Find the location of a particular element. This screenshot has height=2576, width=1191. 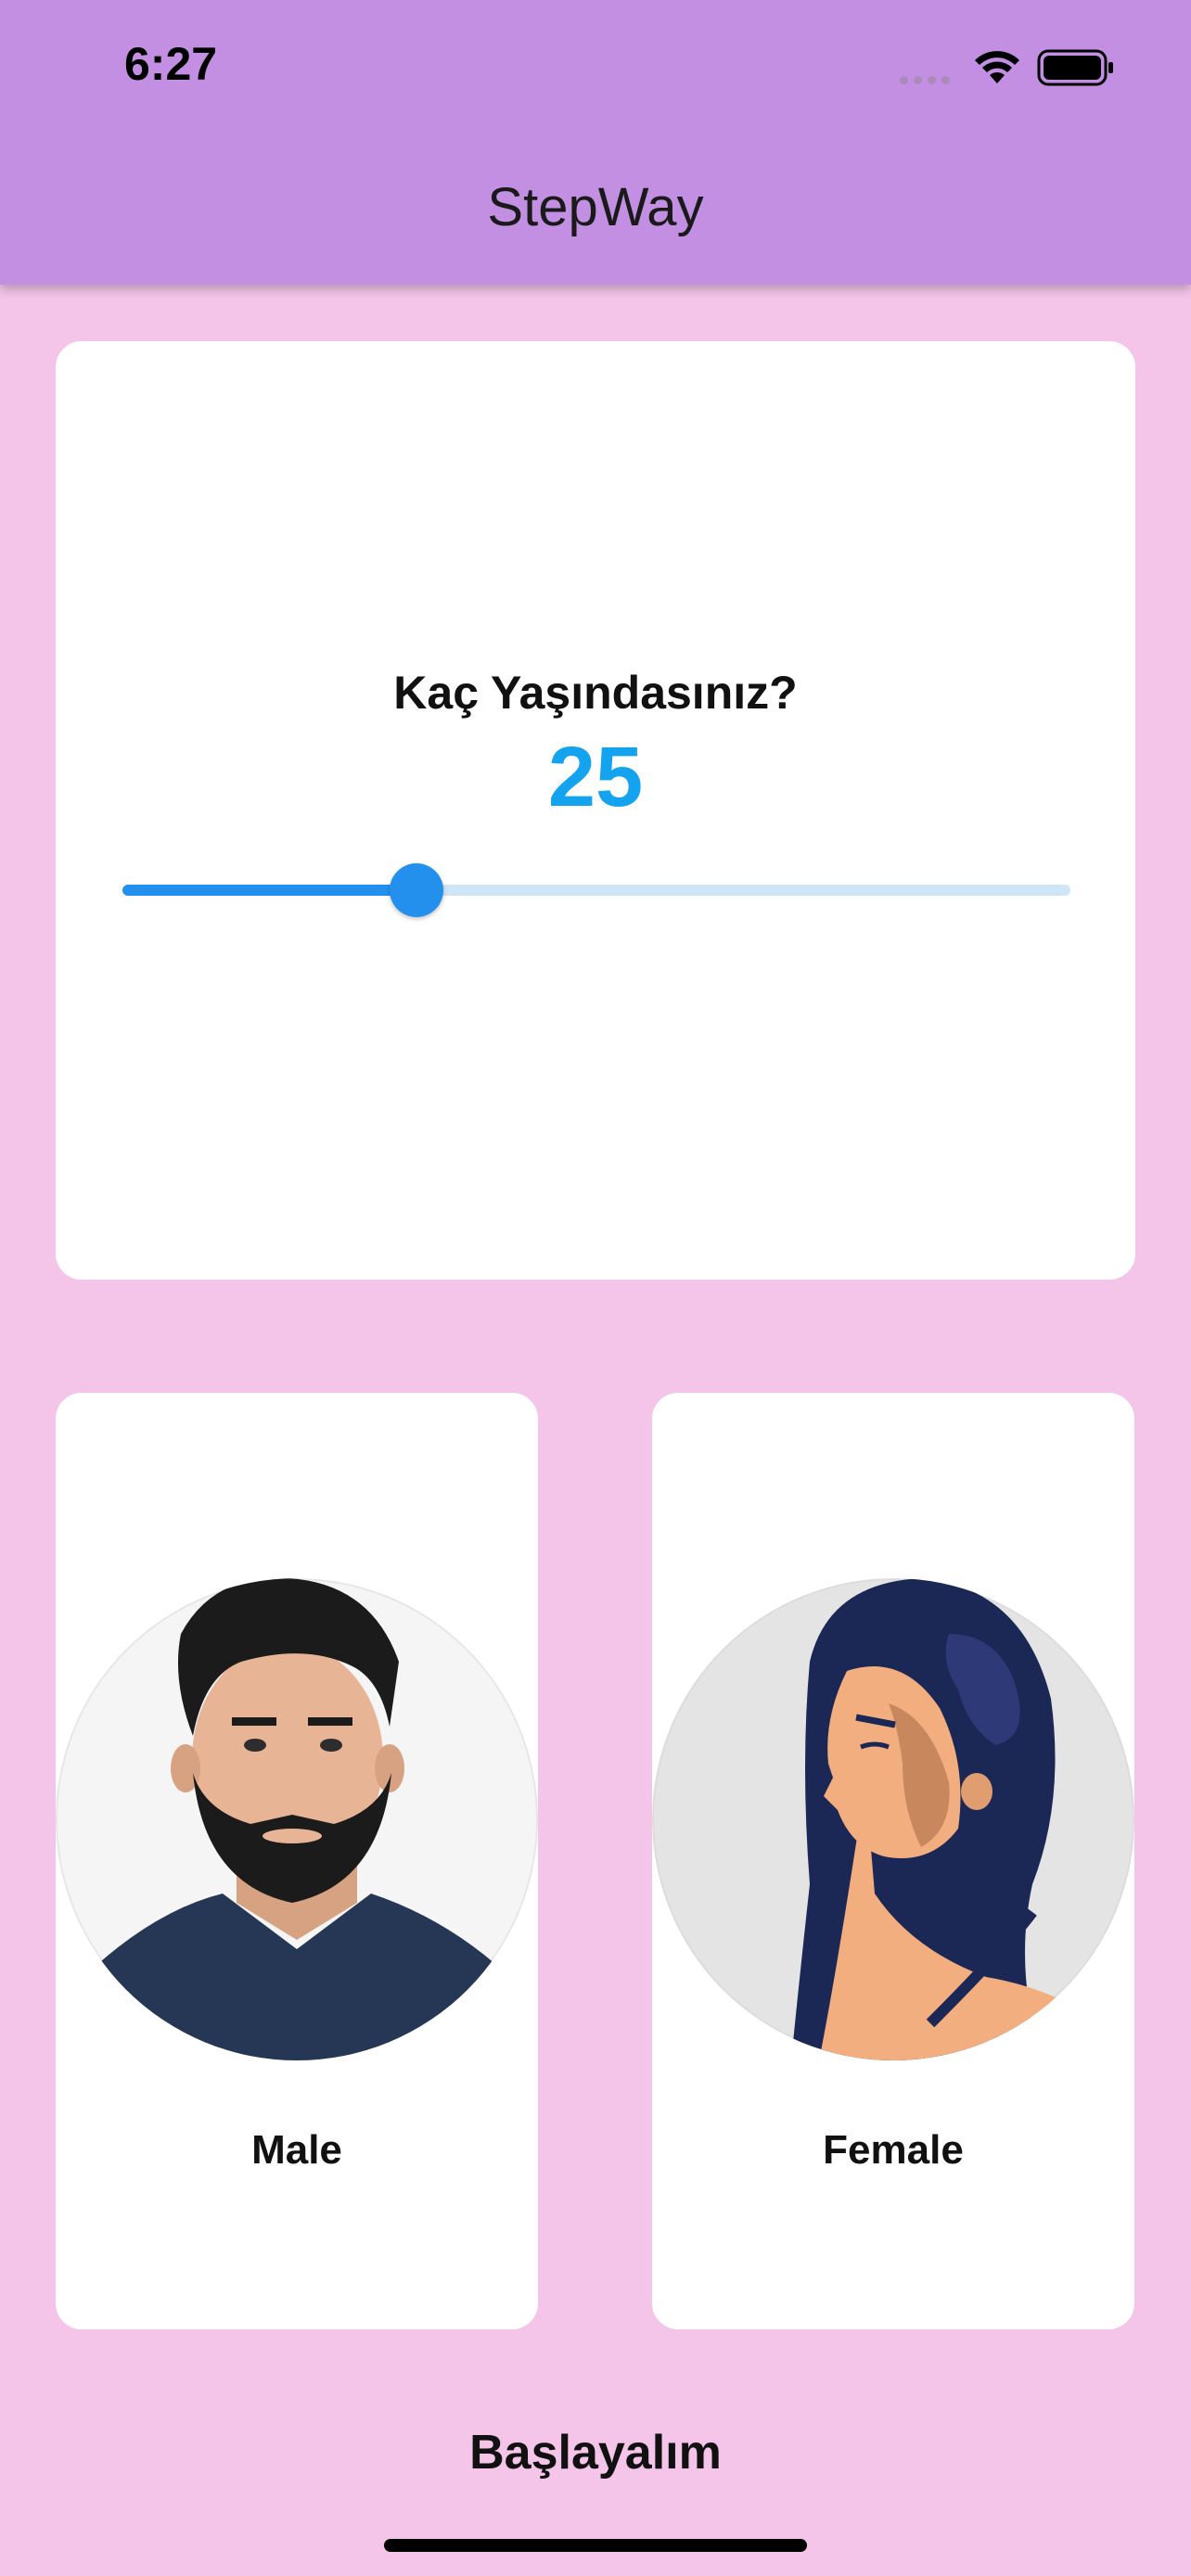

wifi-icon is located at coordinates (997, 67).